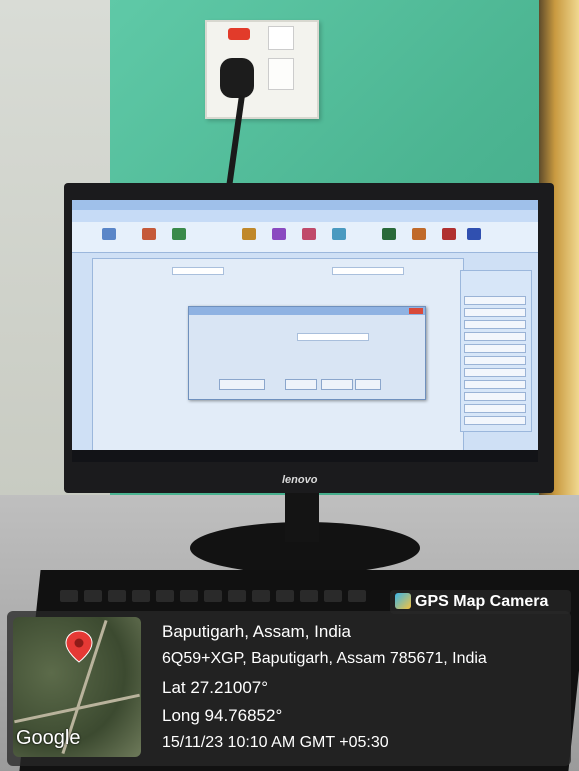 Image resolution: width=579 pixels, height=771 pixels. I want to click on map-pin-icon, so click(79, 646).